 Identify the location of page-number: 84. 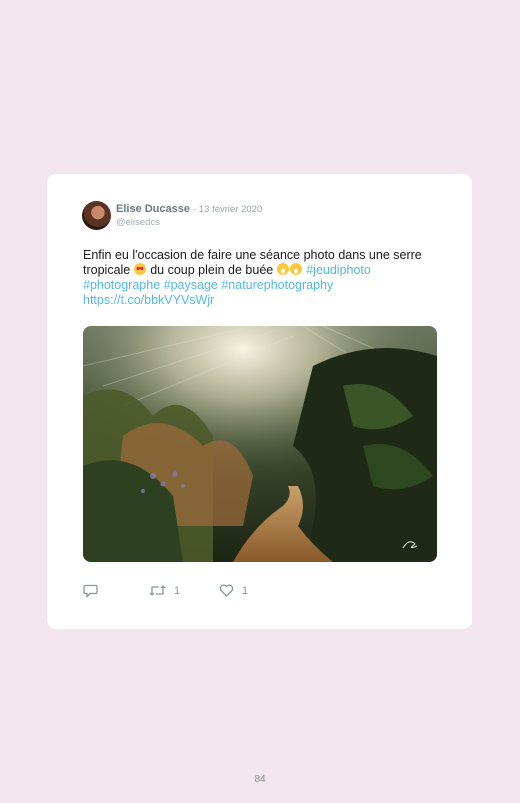
(260, 779).